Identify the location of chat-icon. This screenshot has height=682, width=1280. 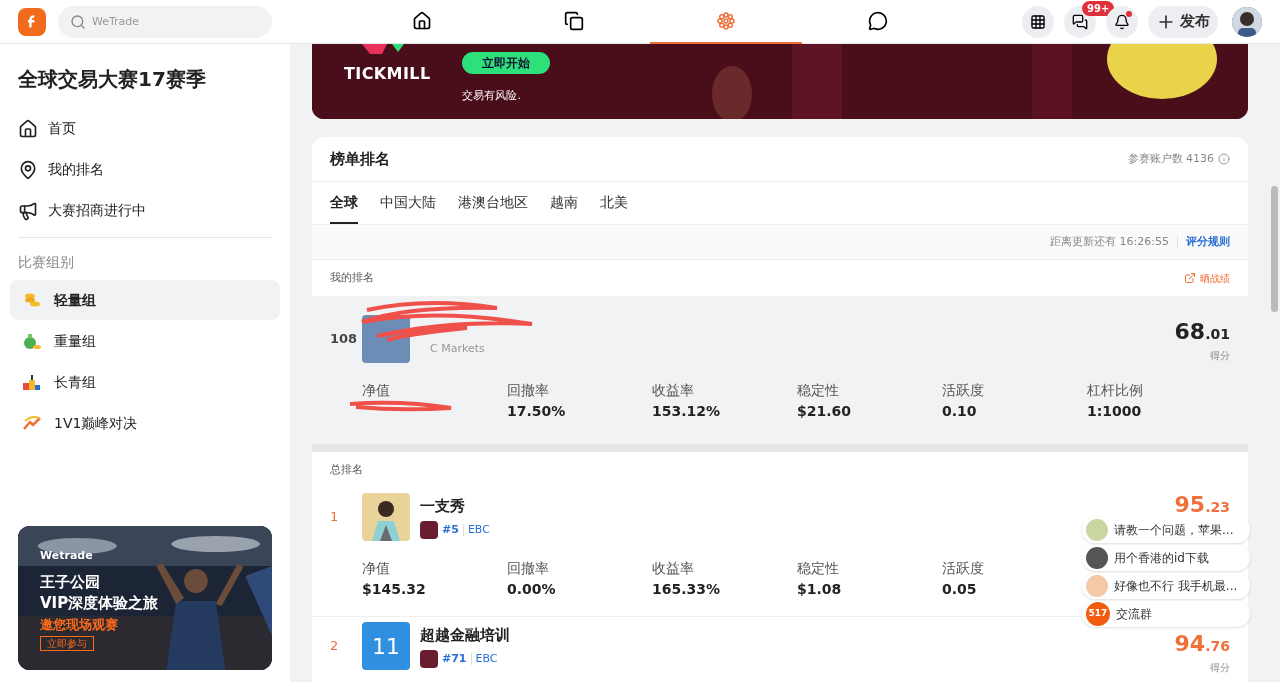
(878, 20).